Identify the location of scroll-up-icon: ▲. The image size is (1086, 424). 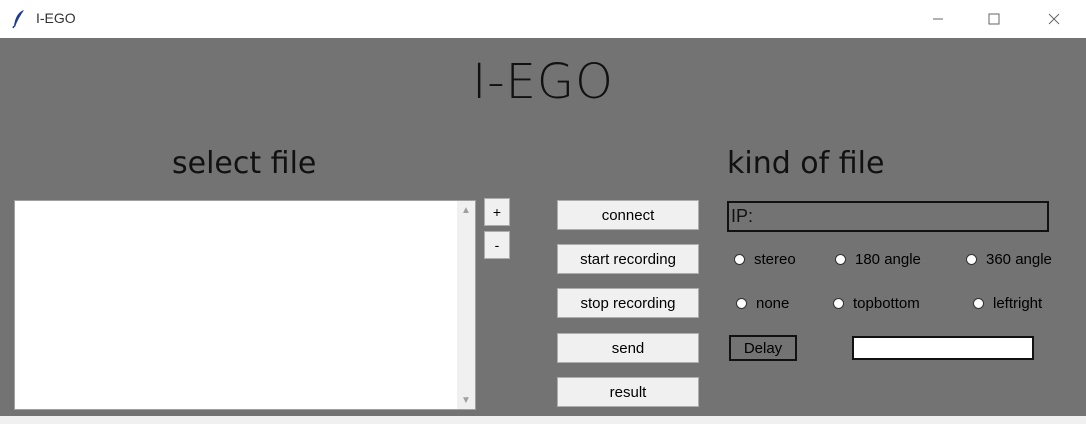
(466, 210).